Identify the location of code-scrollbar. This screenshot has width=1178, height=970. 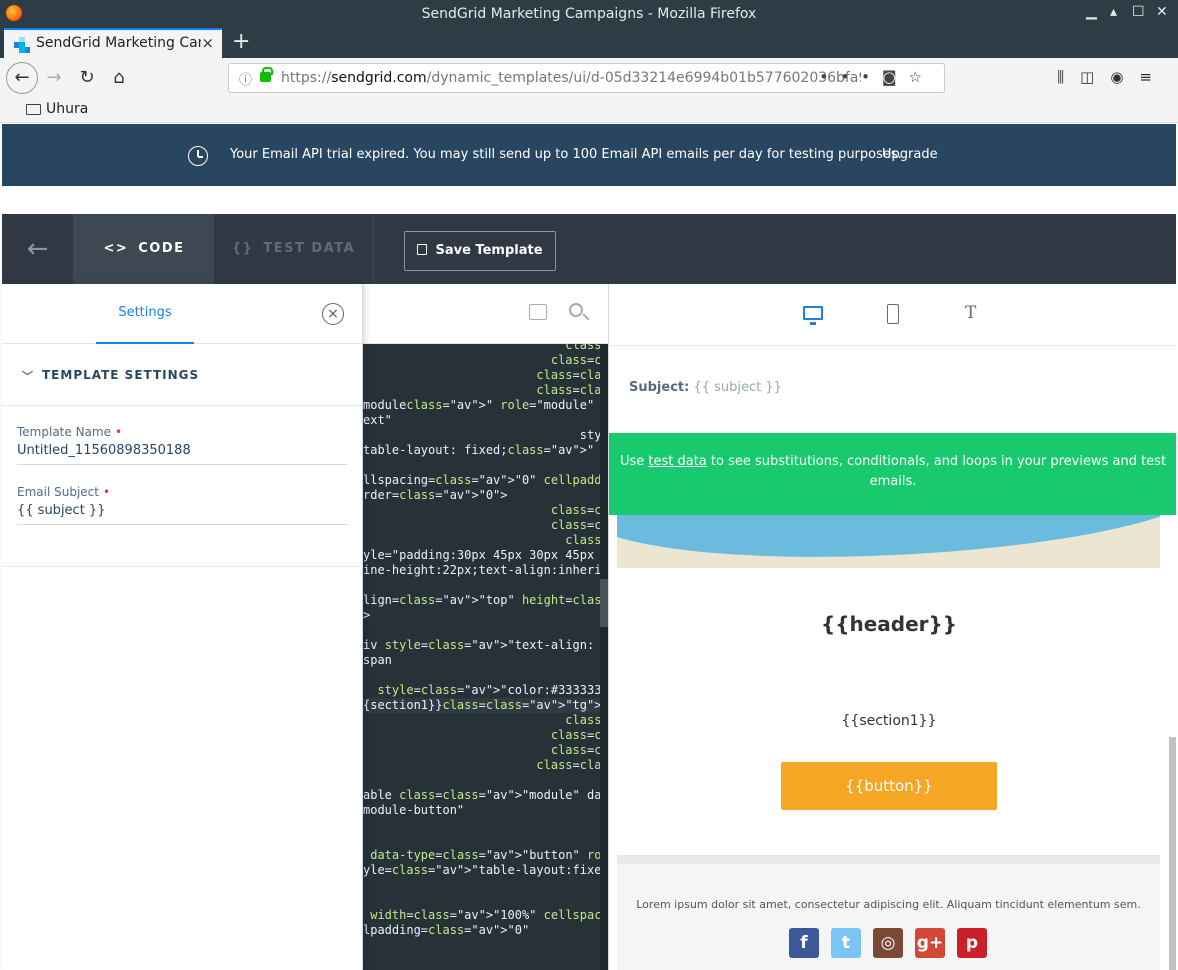
(604, 657).